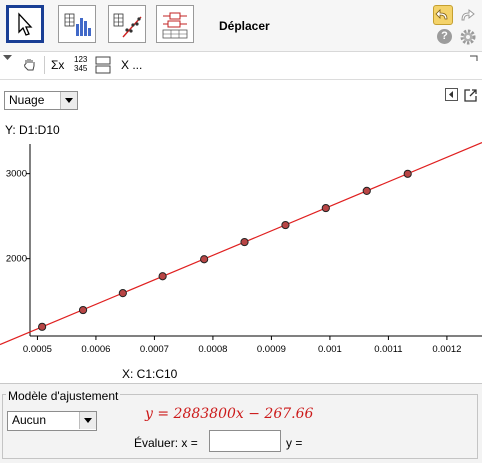  Describe the element at coordinates (294, 443) in the screenshot. I see `evaluate-y-label: y =` at that location.